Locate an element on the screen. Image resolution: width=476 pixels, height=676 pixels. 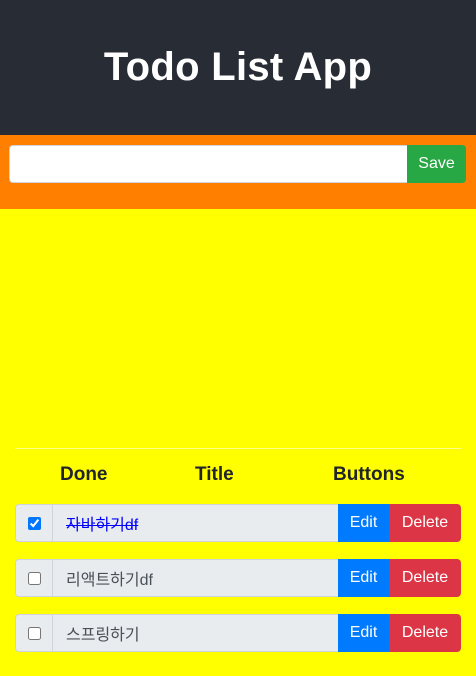
todo-input is located at coordinates (208, 164).